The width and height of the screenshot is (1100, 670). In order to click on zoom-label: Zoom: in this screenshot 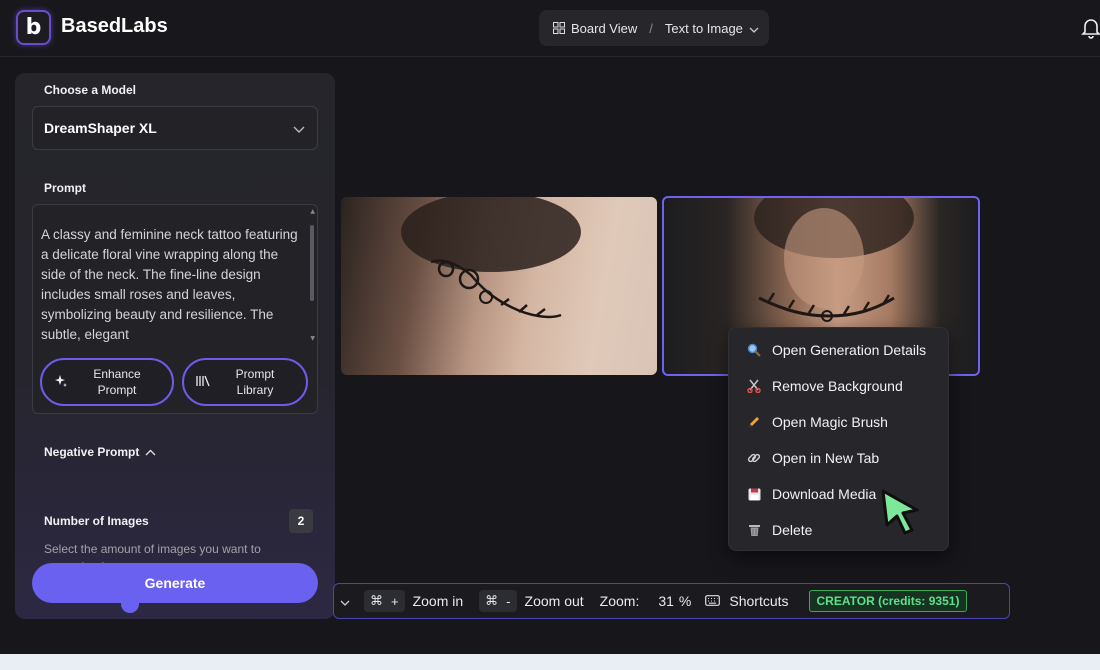, I will do `click(619, 601)`.